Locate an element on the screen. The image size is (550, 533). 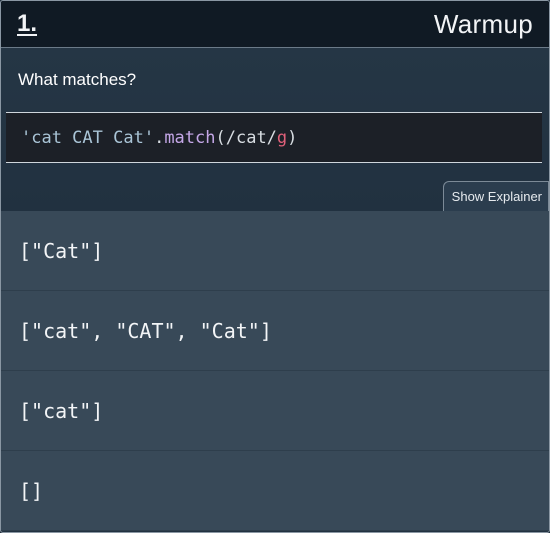
question-title: Warmup is located at coordinates (483, 23).